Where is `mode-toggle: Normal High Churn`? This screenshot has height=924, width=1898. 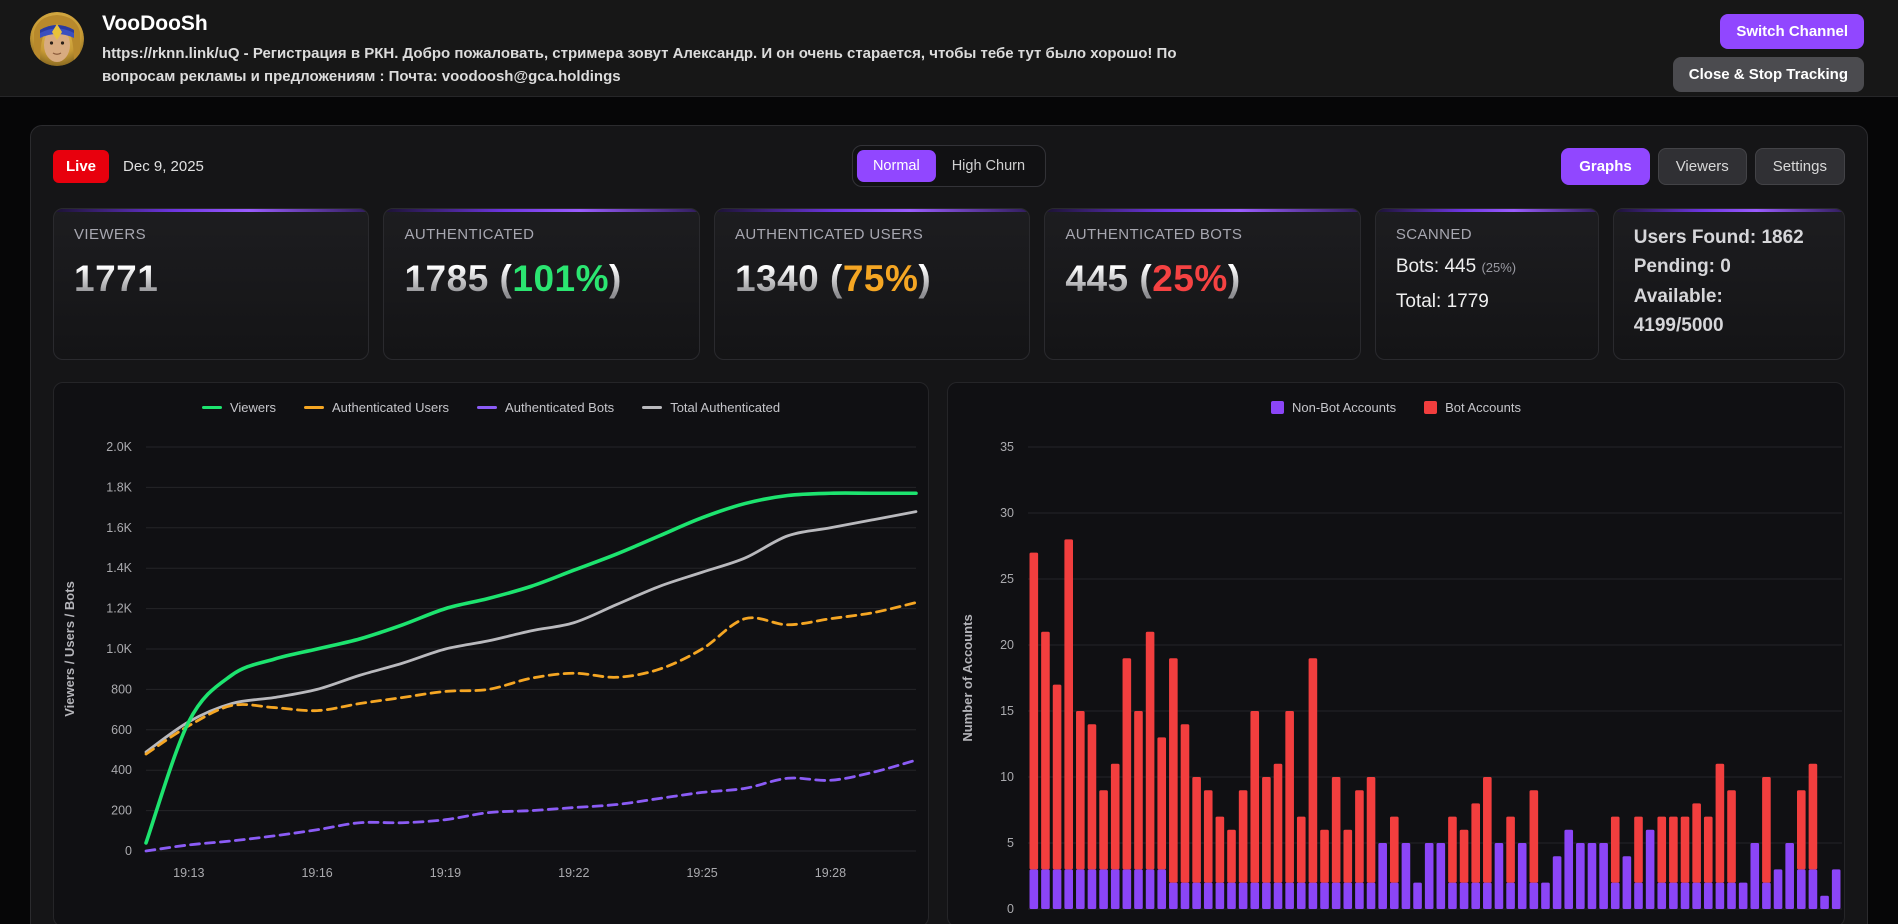 mode-toggle: Normal High Churn is located at coordinates (949, 166).